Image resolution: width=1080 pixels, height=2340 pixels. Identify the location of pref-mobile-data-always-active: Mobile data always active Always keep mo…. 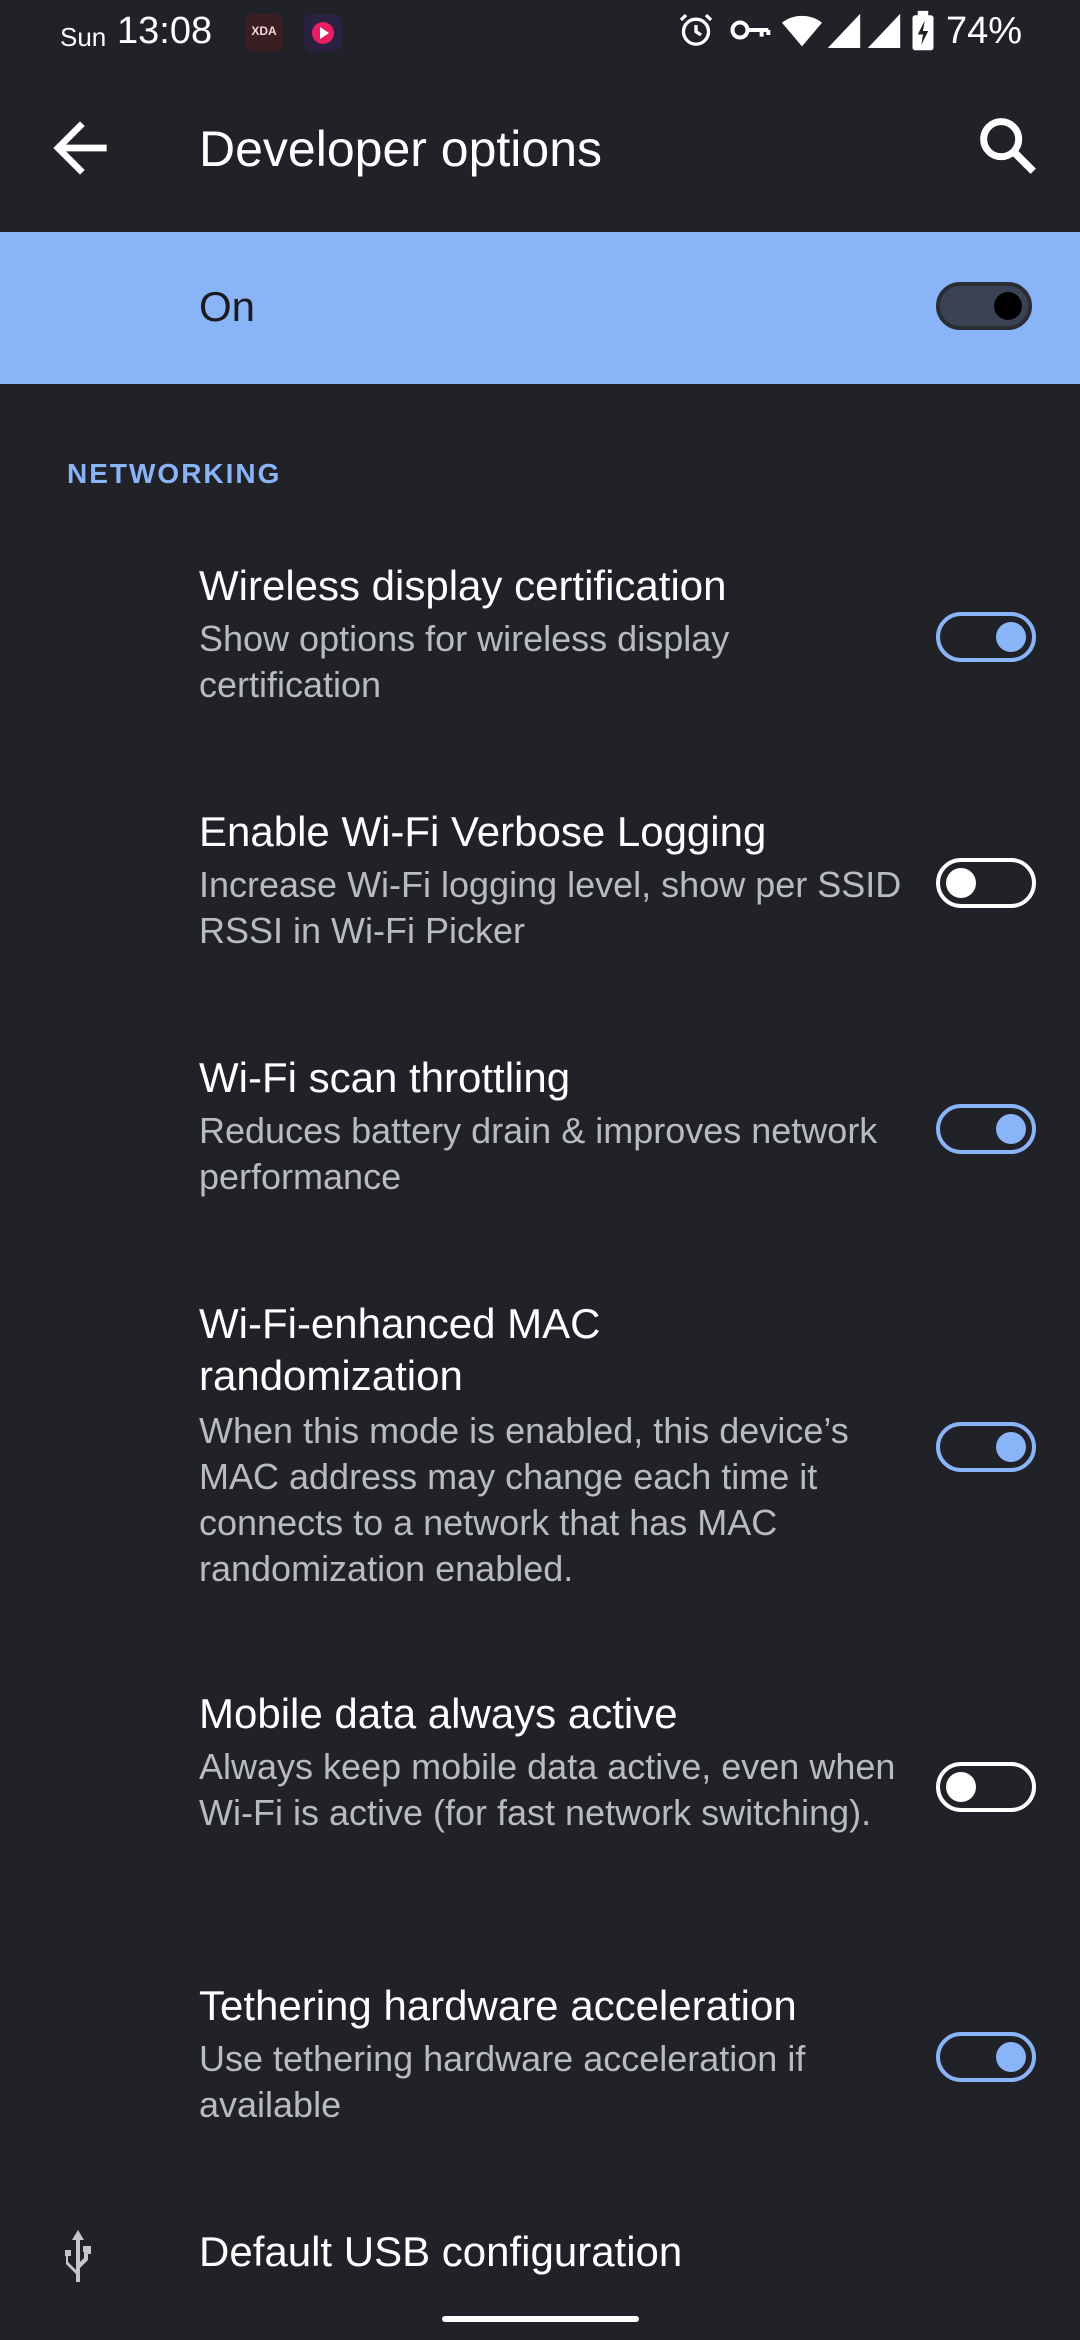
(540, 1788).